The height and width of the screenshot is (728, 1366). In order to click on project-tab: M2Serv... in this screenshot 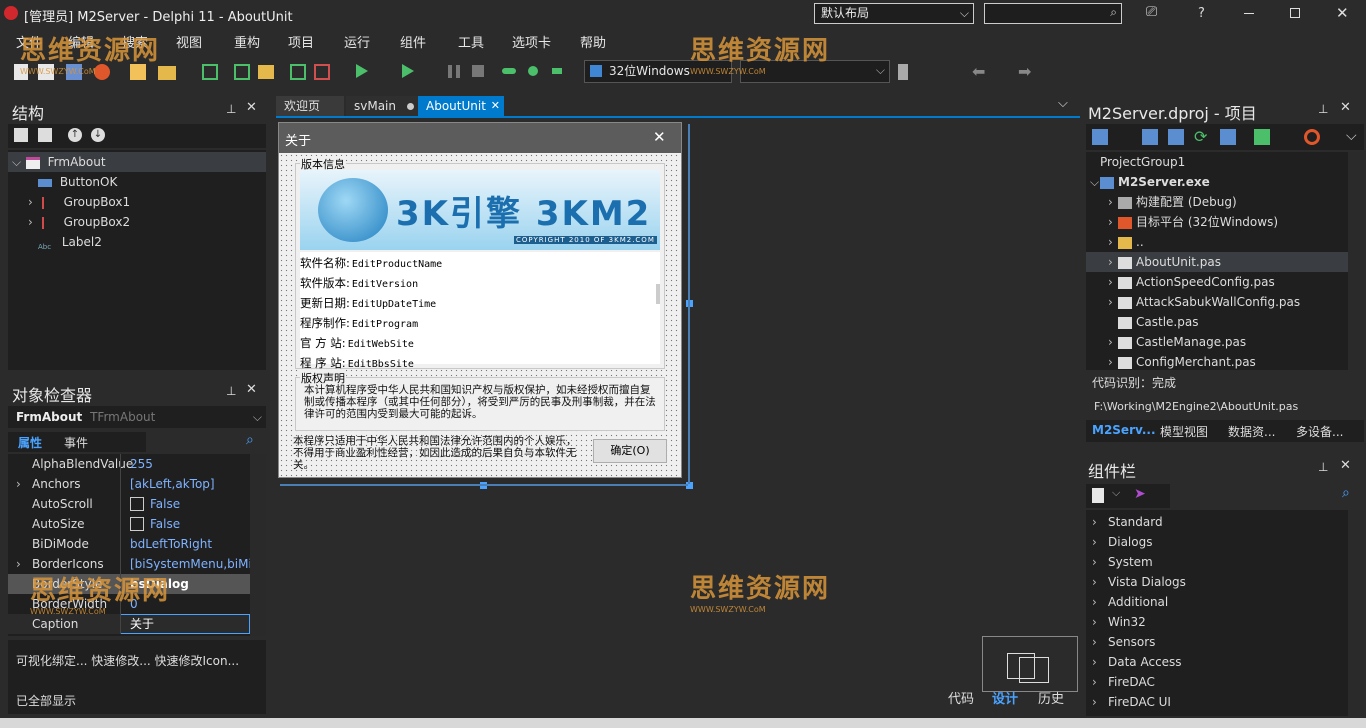, I will do `click(1124, 430)`.